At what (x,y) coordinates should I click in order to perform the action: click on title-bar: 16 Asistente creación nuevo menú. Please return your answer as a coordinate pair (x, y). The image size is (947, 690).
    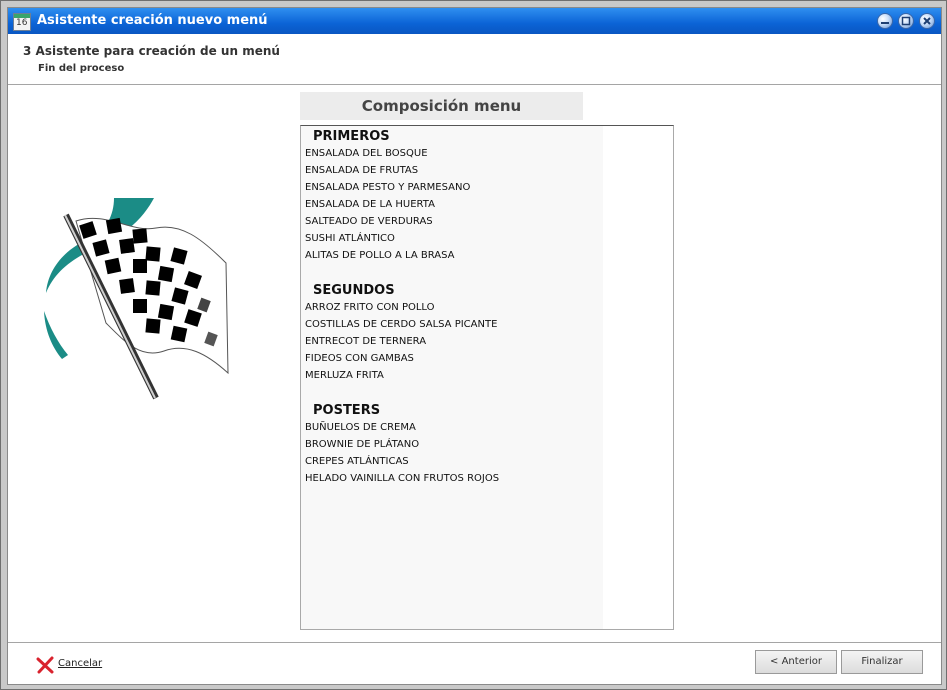
    Looking at the image, I should click on (474, 21).